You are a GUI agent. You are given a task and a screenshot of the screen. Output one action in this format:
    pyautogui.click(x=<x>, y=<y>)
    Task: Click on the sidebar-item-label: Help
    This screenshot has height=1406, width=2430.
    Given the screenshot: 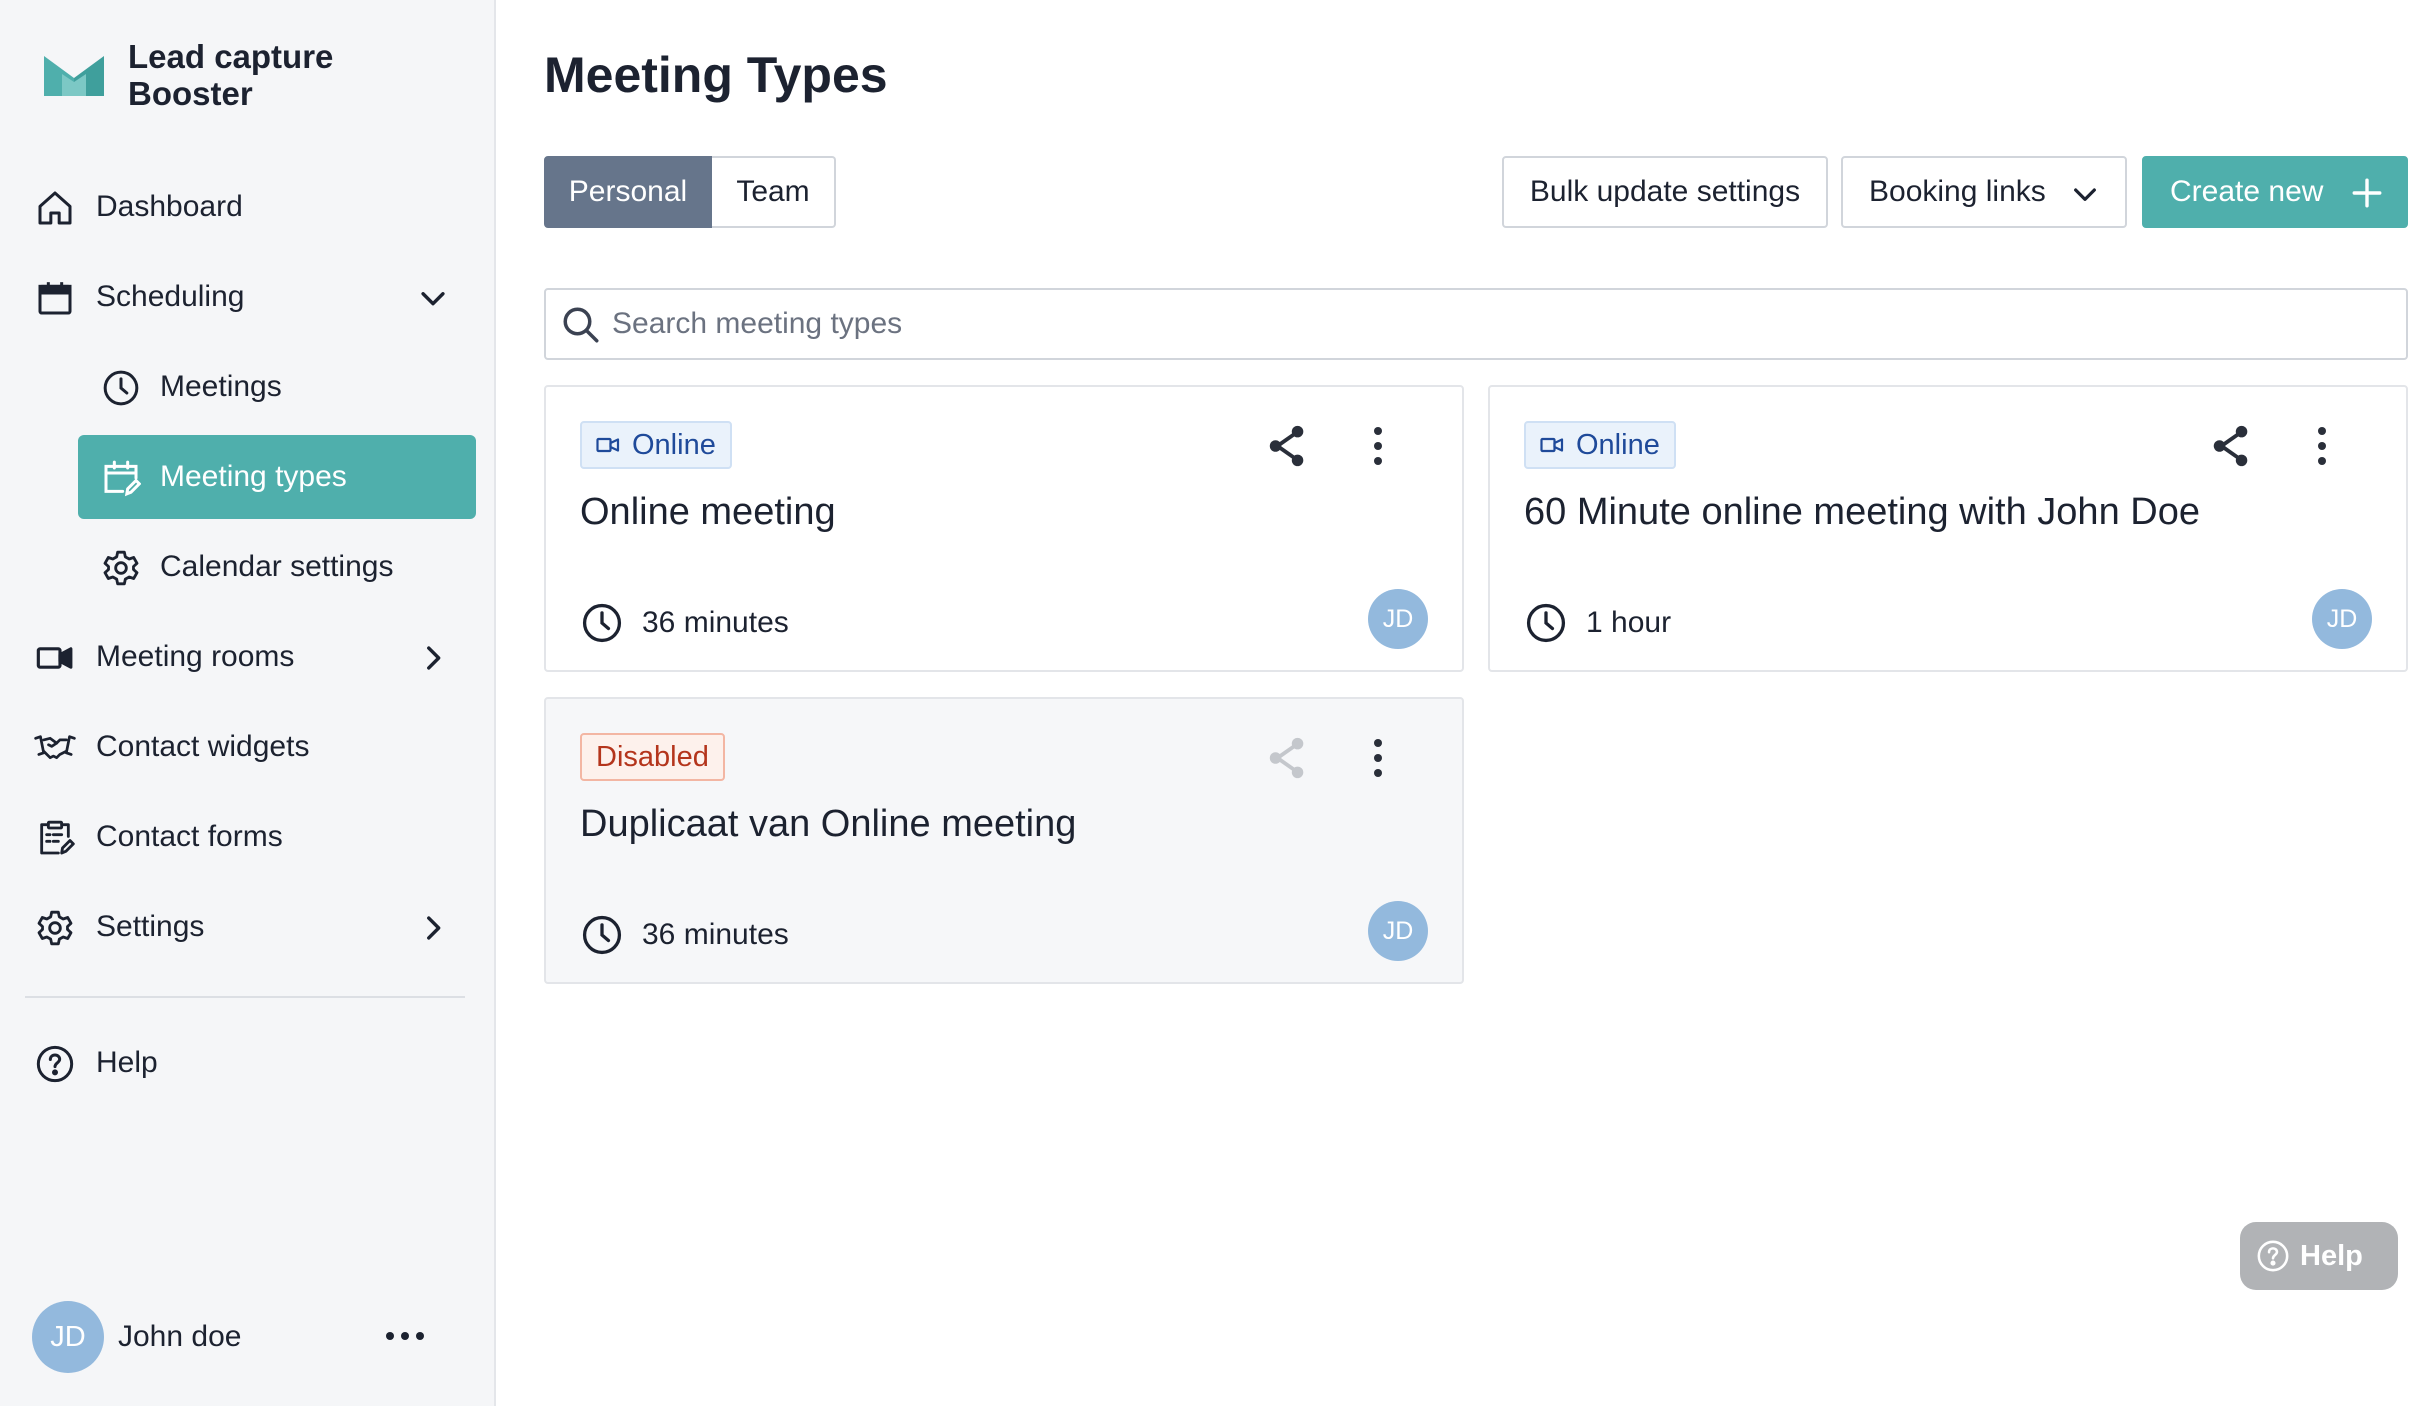 What is the action you would take?
    pyautogui.click(x=127, y=1062)
    